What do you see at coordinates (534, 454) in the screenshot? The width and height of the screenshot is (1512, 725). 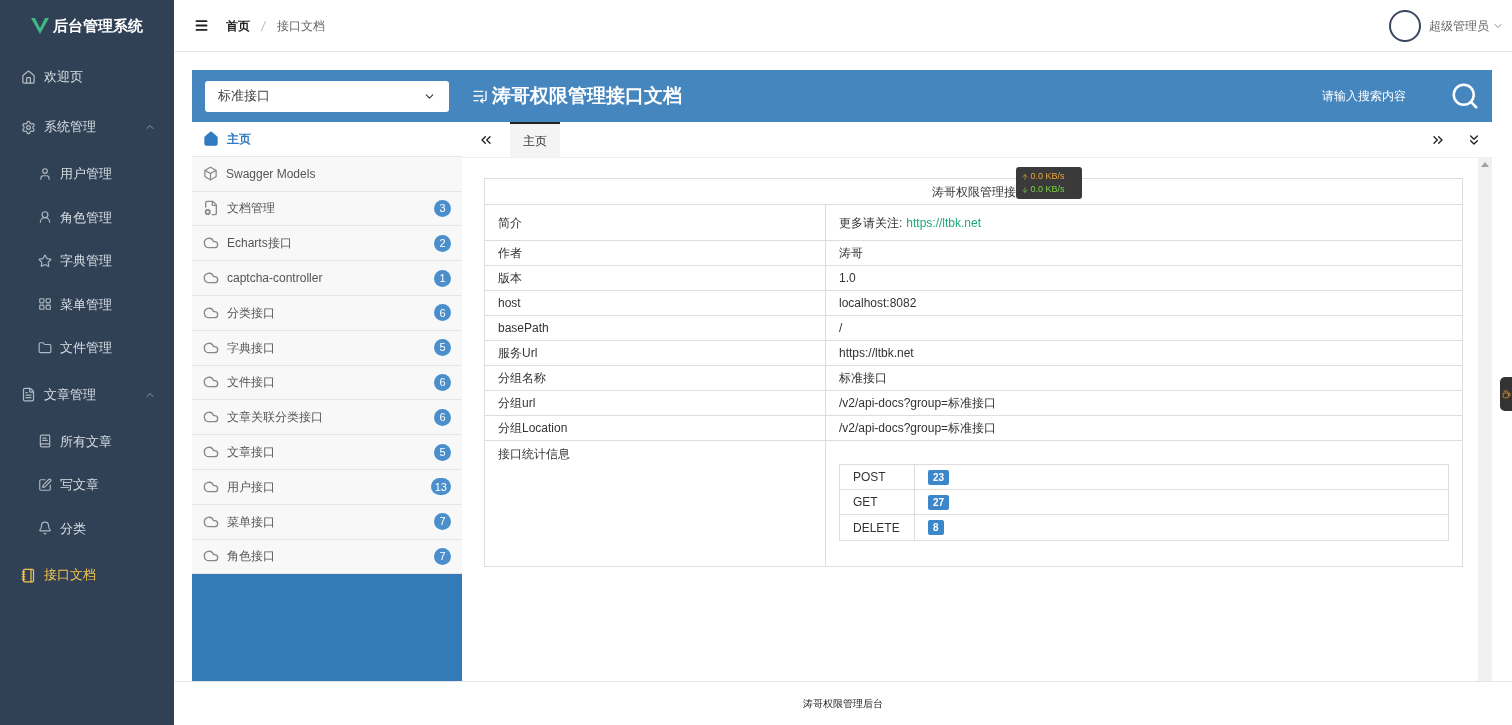 I see `row-label: 接口统计信息` at bounding box center [534, 454].